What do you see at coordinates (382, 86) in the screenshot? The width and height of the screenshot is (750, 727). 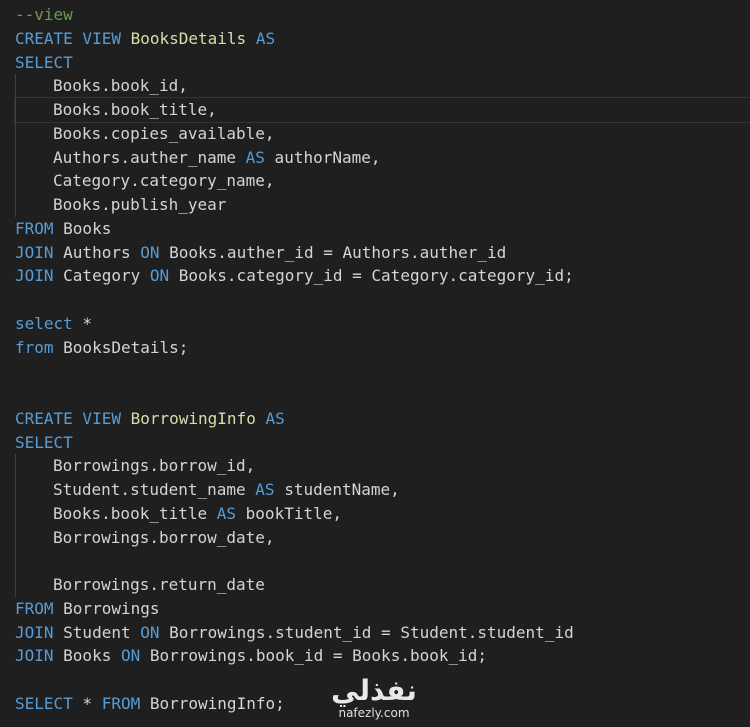 I see `code-line: Books.book_id,` at bounding box center [382, 86].